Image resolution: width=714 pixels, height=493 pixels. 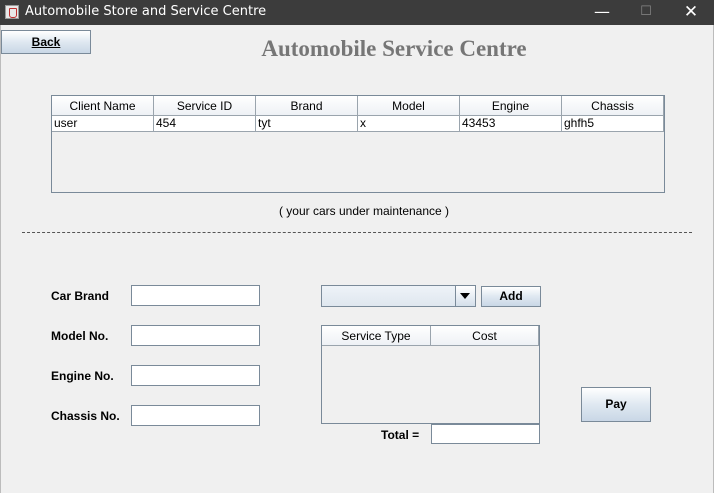 I want to click on column-header-cost: Cost, so click(x=485, y=336).